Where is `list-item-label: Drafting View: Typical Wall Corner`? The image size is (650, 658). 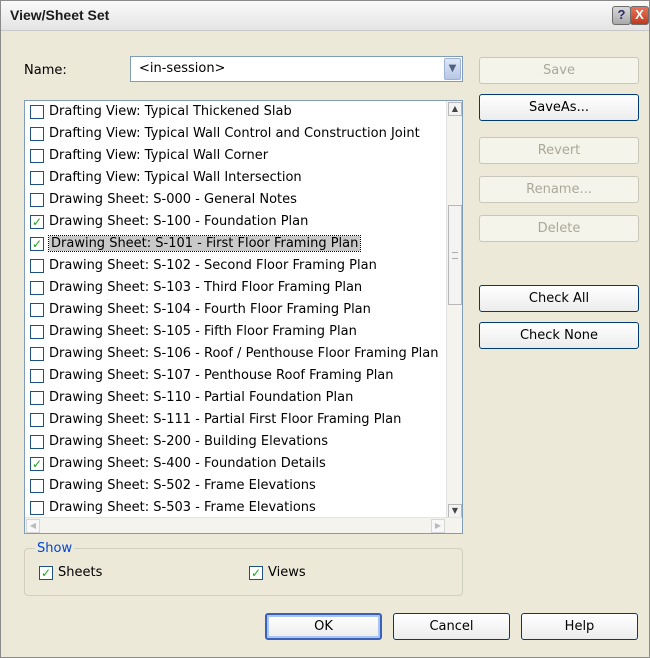 list-item-label: Drafting View: Typical Wall Corner is located at coordinates (159, 155).